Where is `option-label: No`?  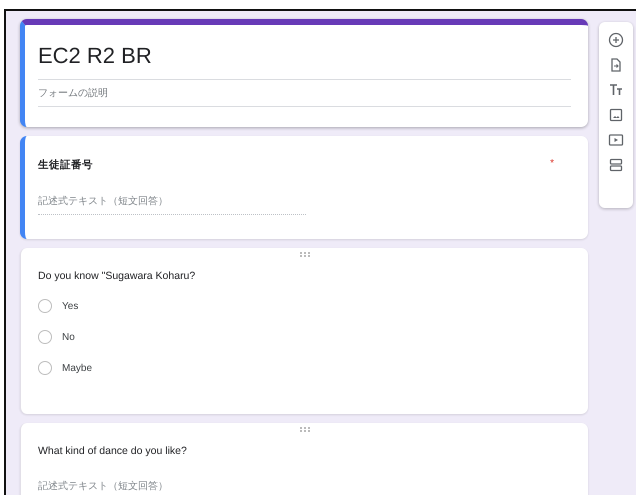 option-label: No is located at coordinates (68, 337).